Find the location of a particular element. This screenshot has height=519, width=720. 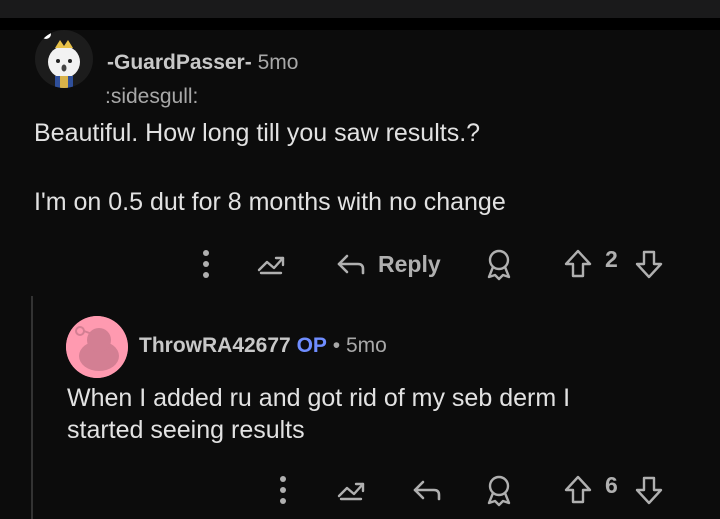

comment-meta: ThrowRA42677 OP • 5mo is located at coordinates (263, 346).